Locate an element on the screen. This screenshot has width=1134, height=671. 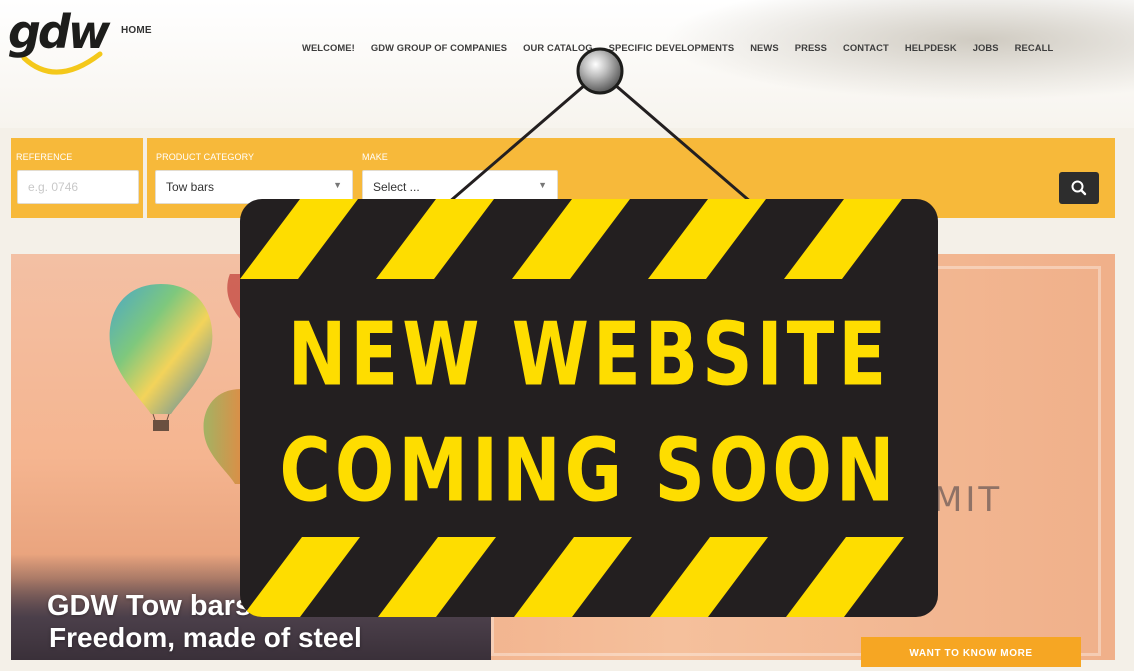
search-button is located at coordinates (1079, 188).